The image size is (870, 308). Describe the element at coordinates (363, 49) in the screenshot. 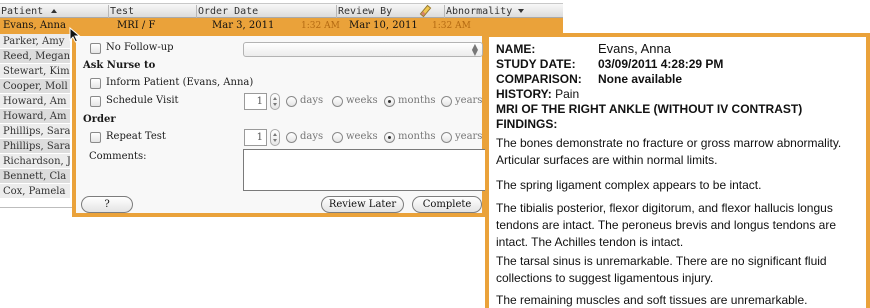

I see `followup-select: ▲ ▼` at that location.